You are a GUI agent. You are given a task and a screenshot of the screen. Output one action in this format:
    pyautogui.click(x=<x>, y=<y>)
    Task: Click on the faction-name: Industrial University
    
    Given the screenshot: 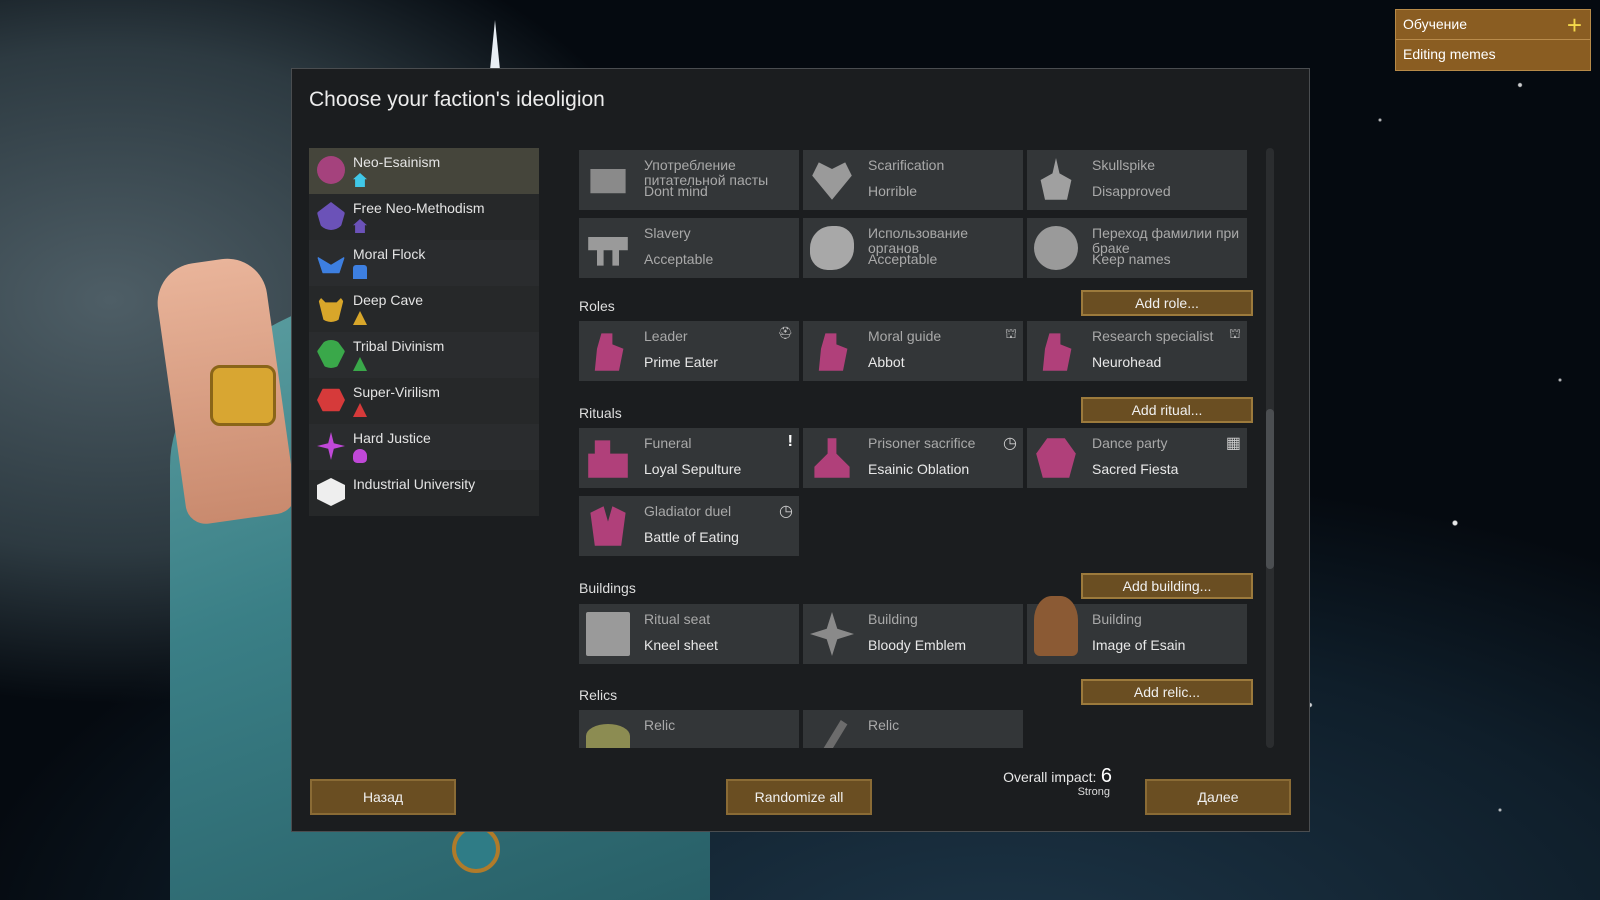 What is the action you would take?
    pyautogui.click(x=414, y=484)
    